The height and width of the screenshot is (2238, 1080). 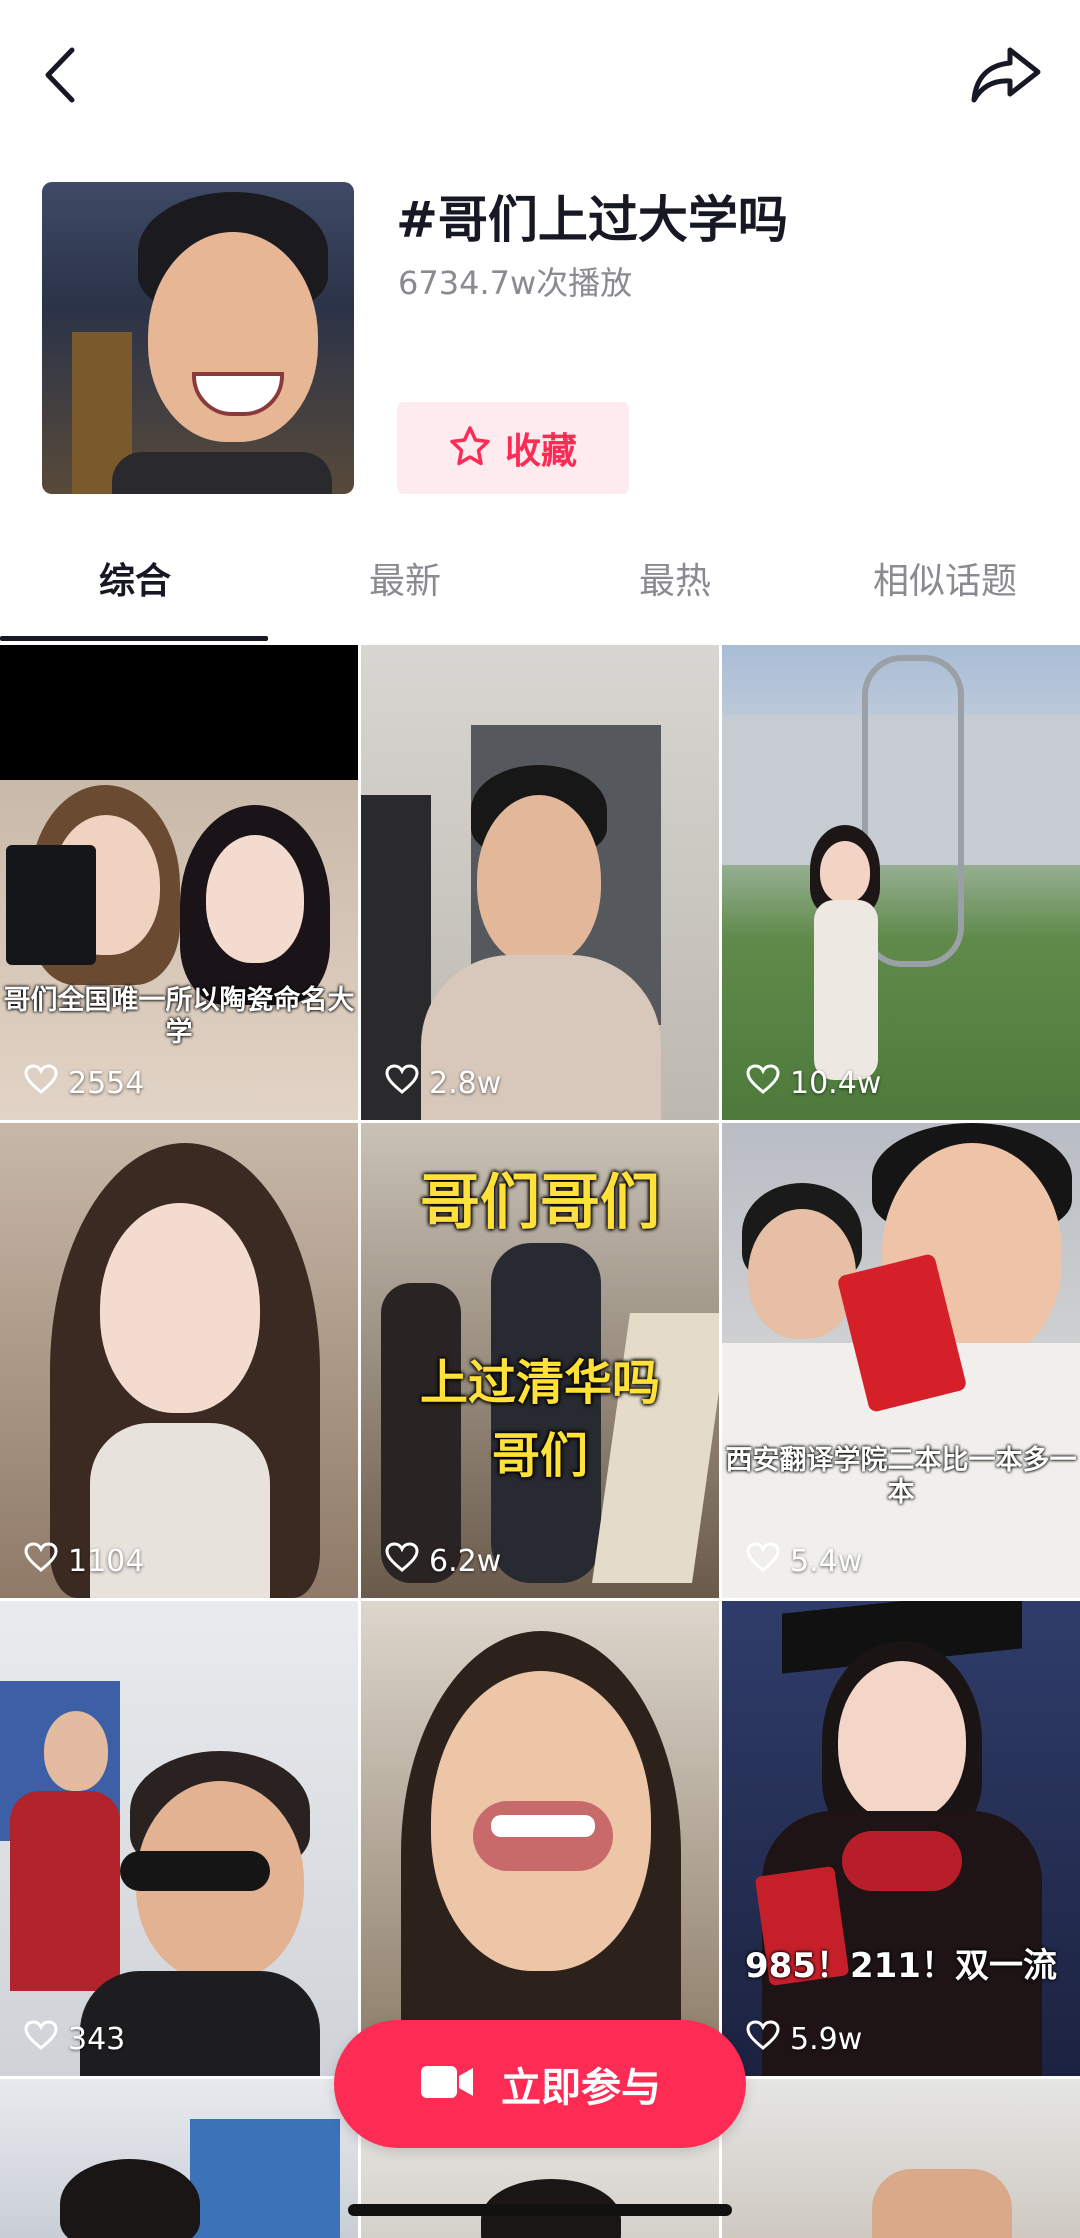 I want to click on video-caption: 西安翻译学院二本比一本多一本, so click(x=901, y=1477).